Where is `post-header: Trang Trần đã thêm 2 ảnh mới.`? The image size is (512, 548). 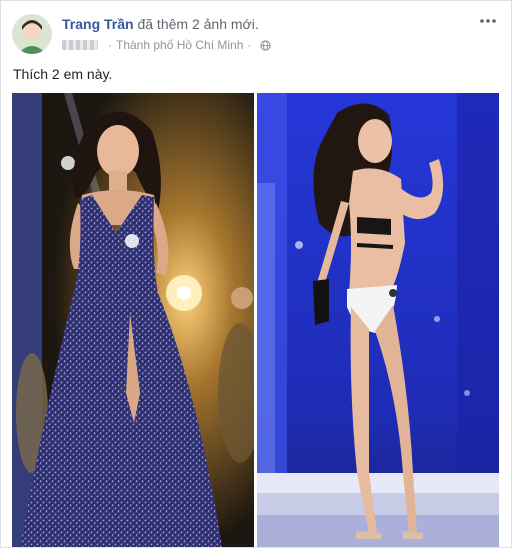
post-header: Trang Trần đã thêm 2 ảnh mới. is located at coordinates (160, 24).